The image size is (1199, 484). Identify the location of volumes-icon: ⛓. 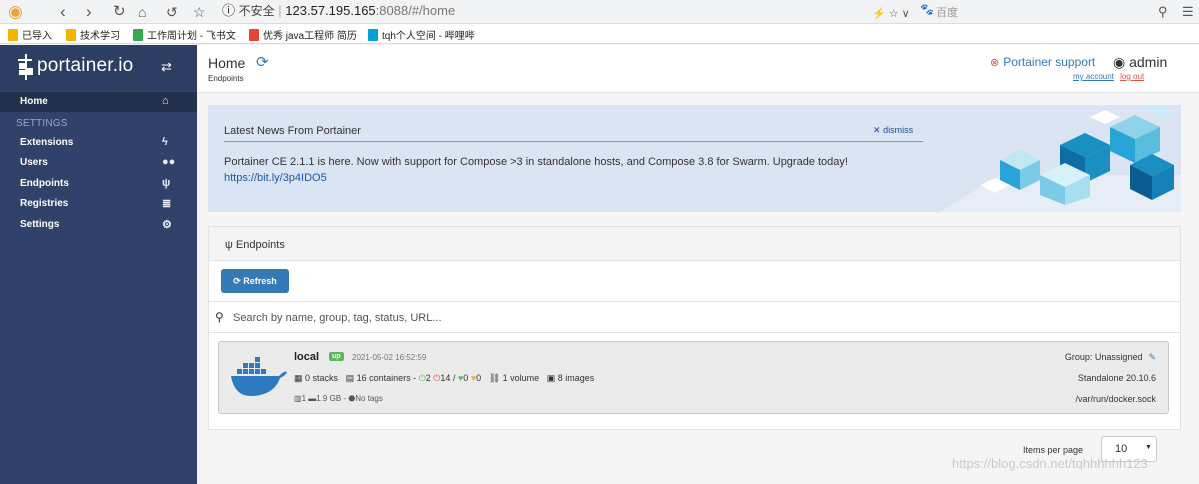
(494, 378).